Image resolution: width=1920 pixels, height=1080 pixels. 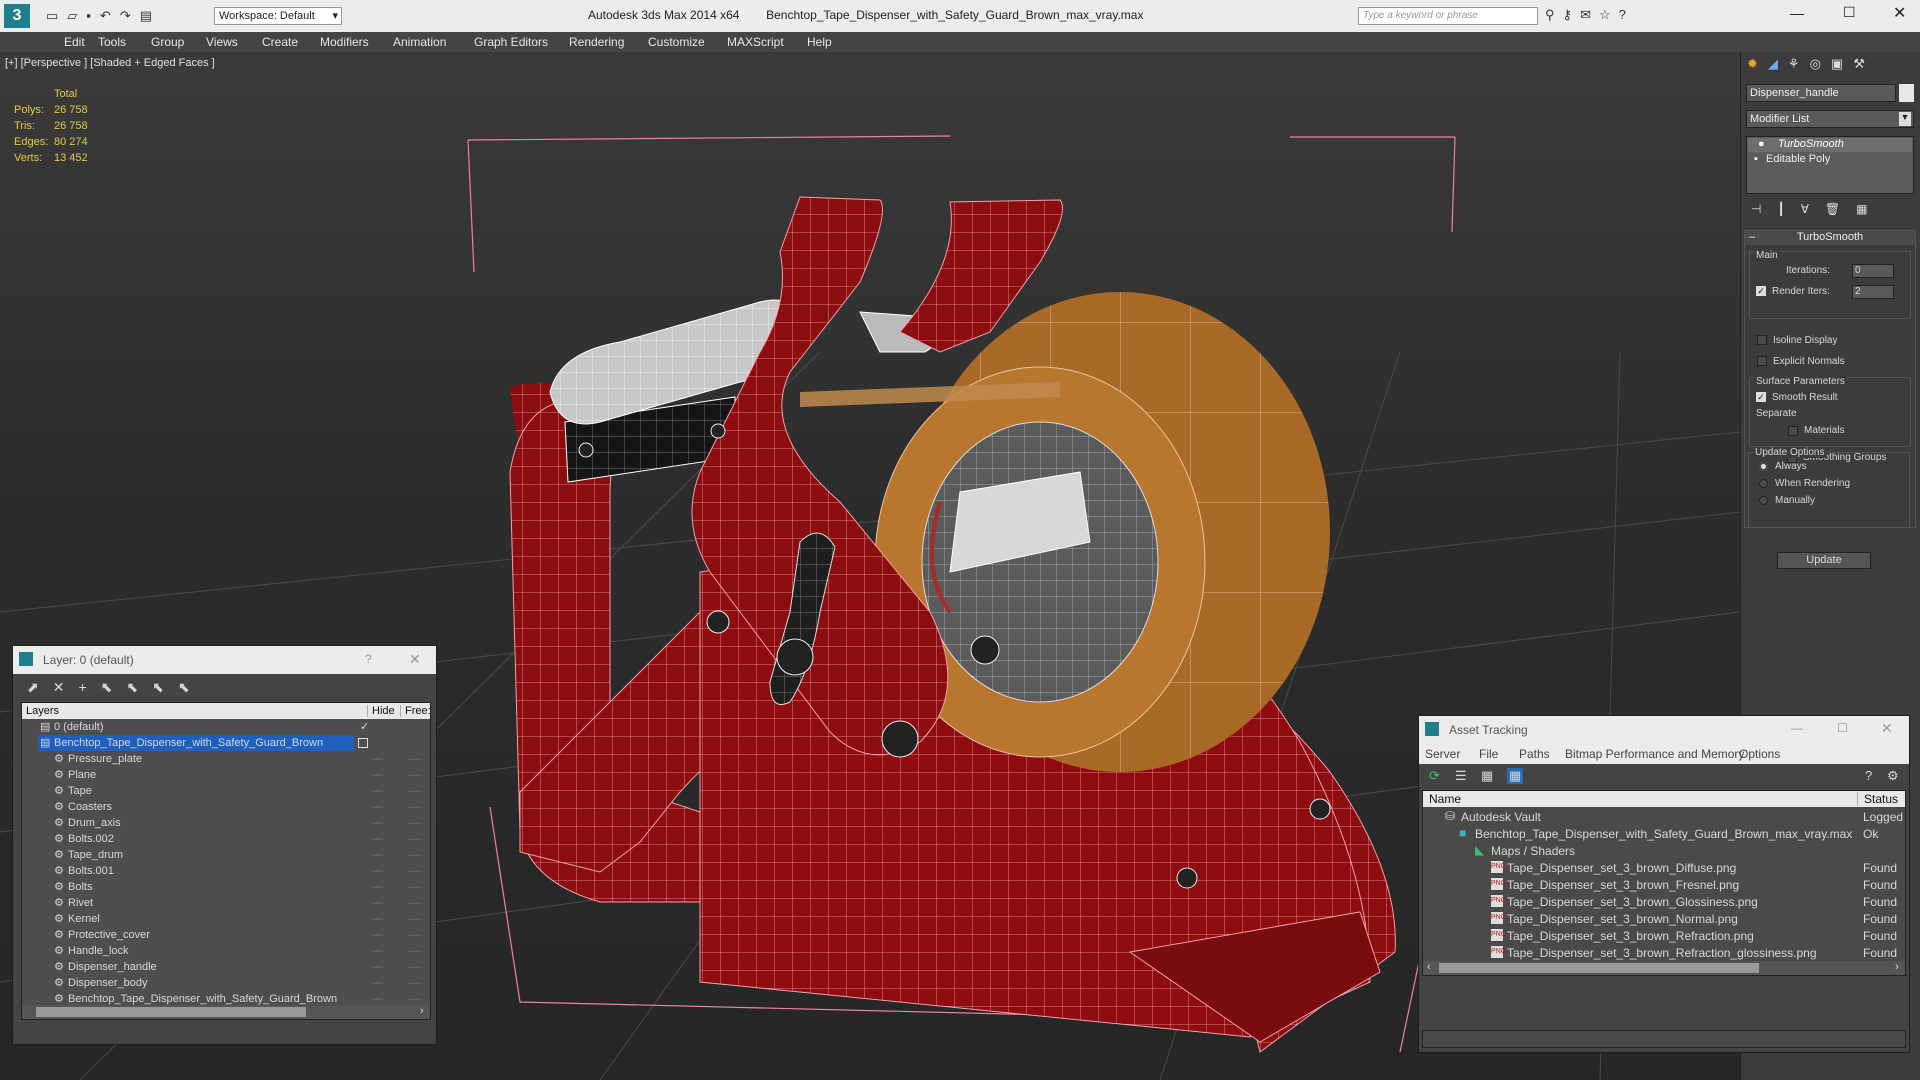 I want to click on menu-maxscript: MAXScript, so click(x=755, y=42).